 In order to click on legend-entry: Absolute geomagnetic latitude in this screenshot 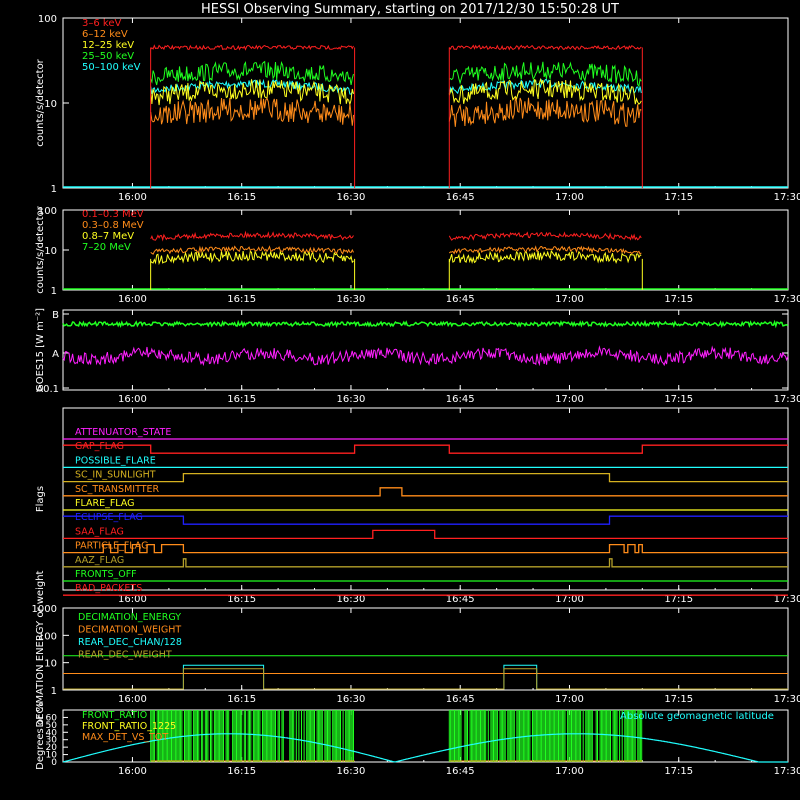, I will do `click(697, 716)`.